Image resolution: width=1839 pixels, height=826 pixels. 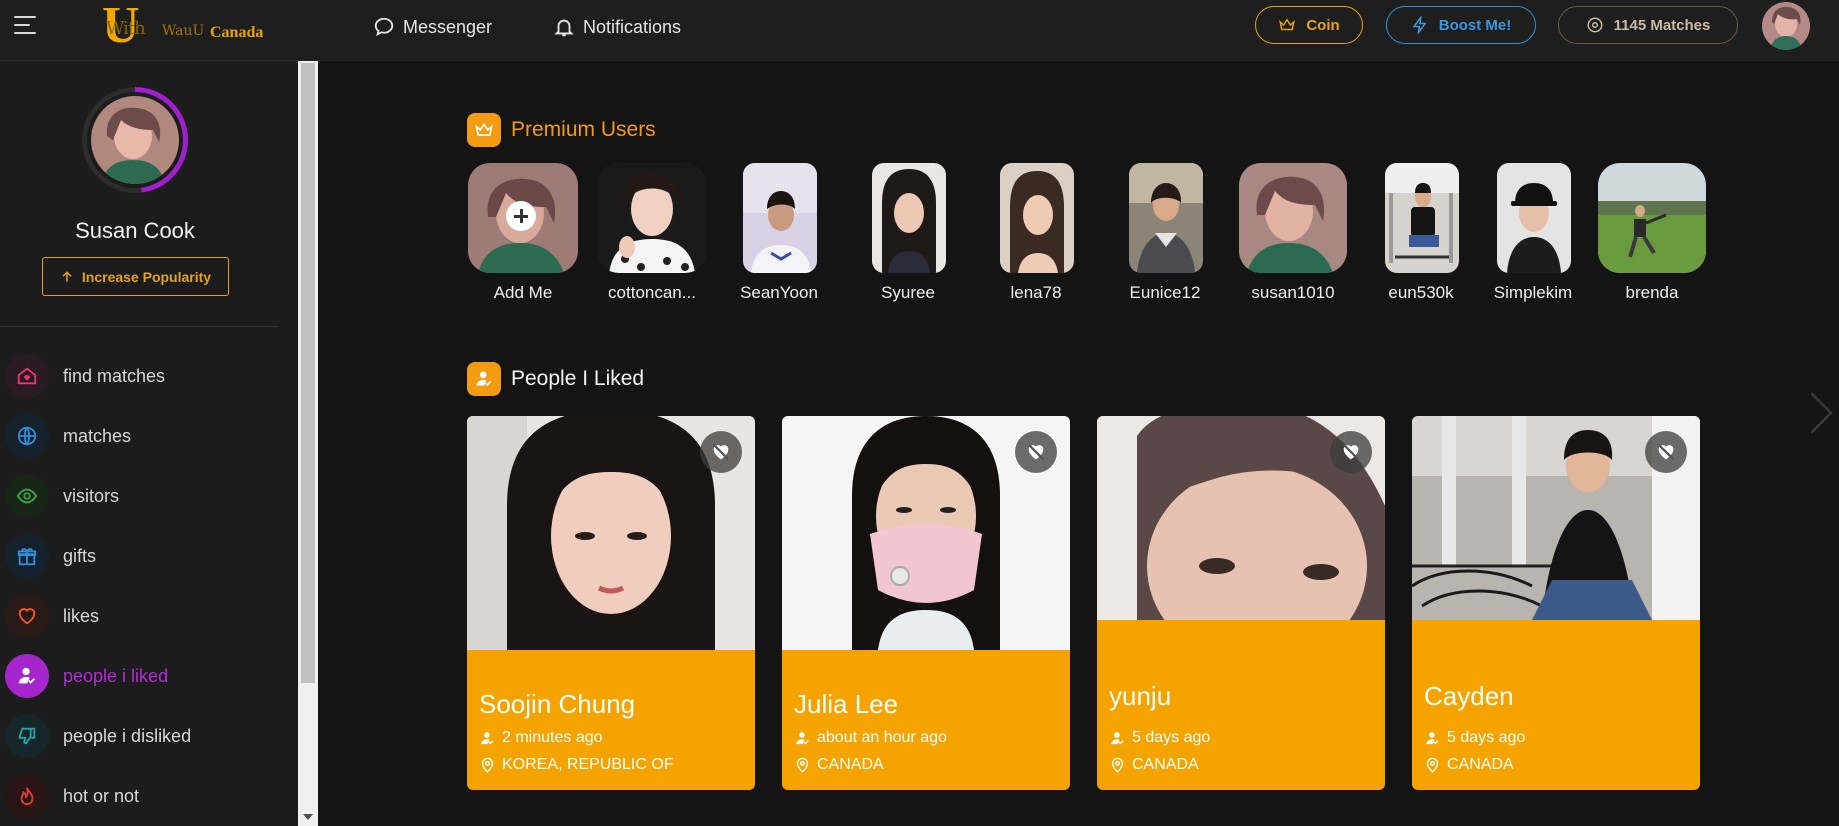 What do you see at coordinates (101, 795) in the screenshot?
I see `sidebar-item-label: hot or not` at bounding box center [101, 795].